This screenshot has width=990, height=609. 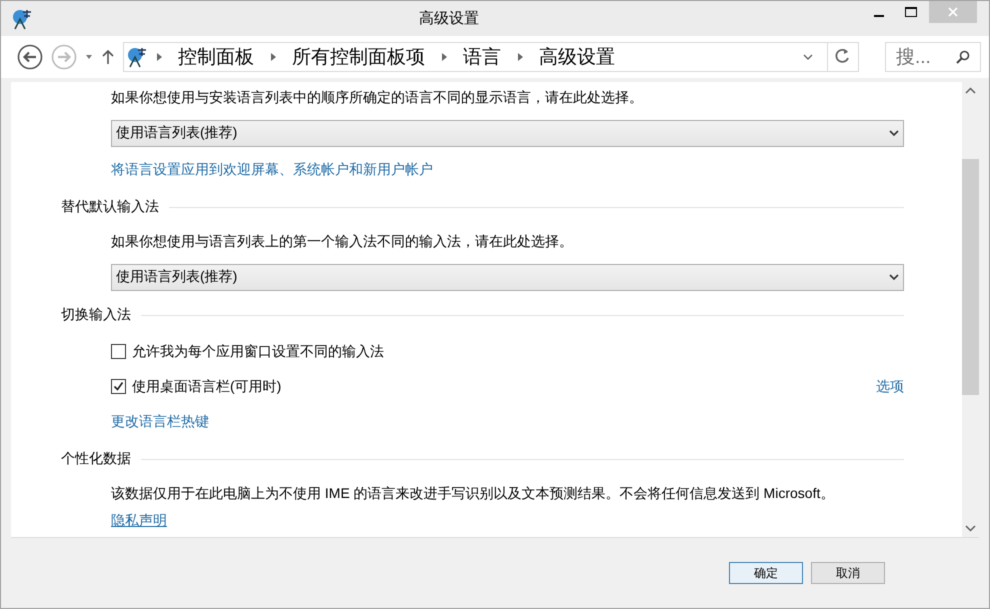 I want to click on section-heading: 切换输入法, so click(x=96, y=315).